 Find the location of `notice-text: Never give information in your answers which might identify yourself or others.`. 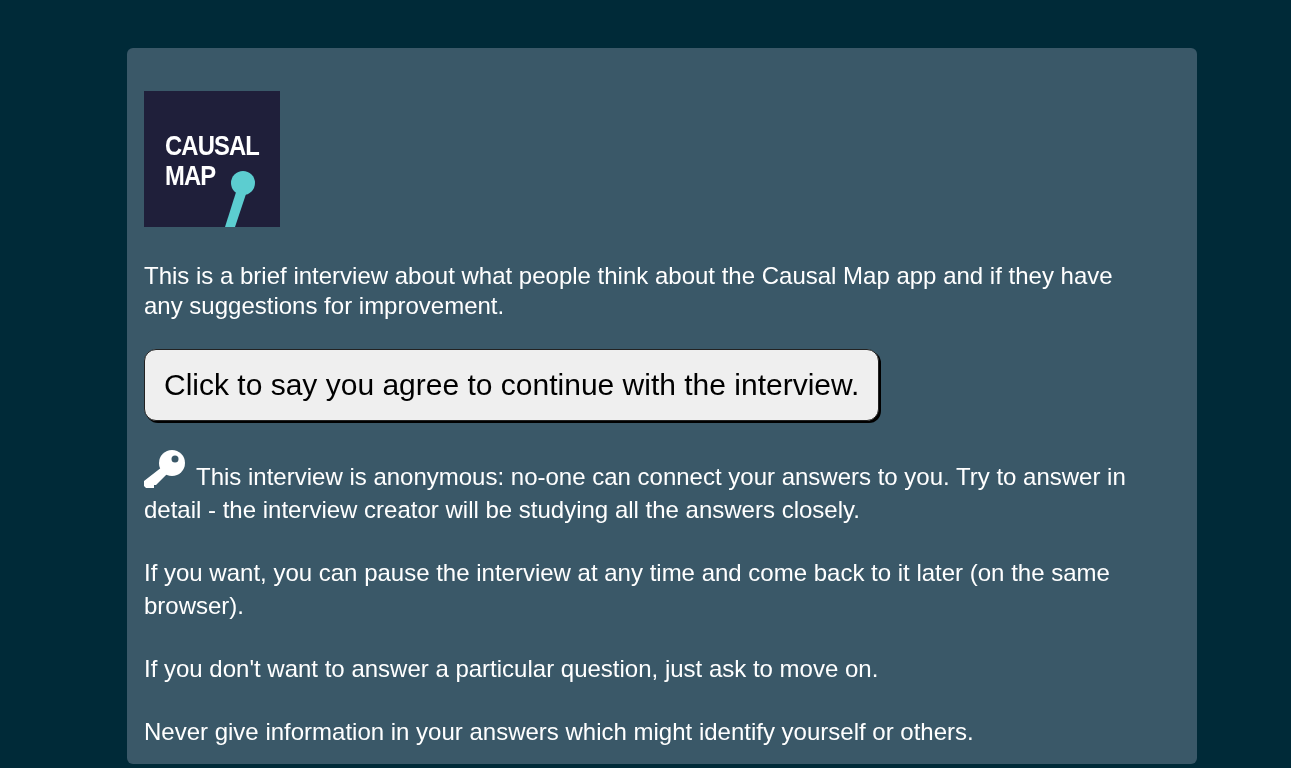

notice-text: Never give information in your answers which might identify yourself or others. is located at coordinates (559, 732).